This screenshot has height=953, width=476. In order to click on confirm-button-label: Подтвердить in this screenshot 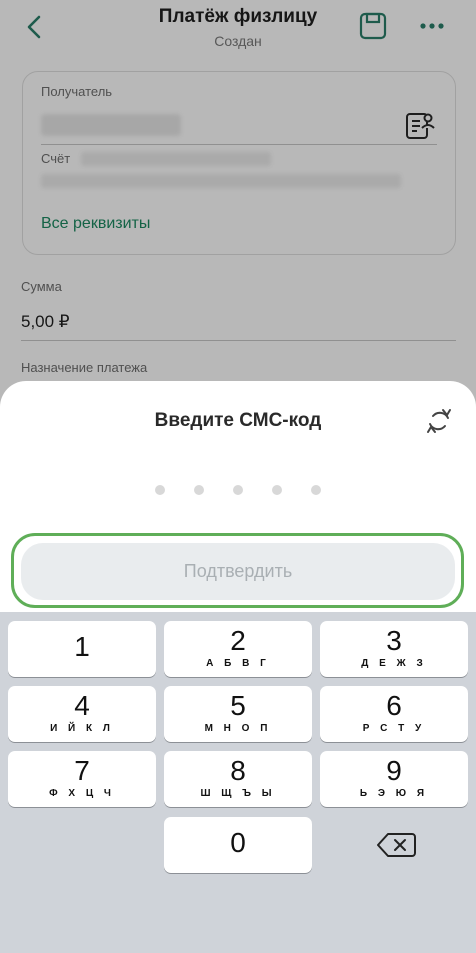, I will do `click(238, 571)`.